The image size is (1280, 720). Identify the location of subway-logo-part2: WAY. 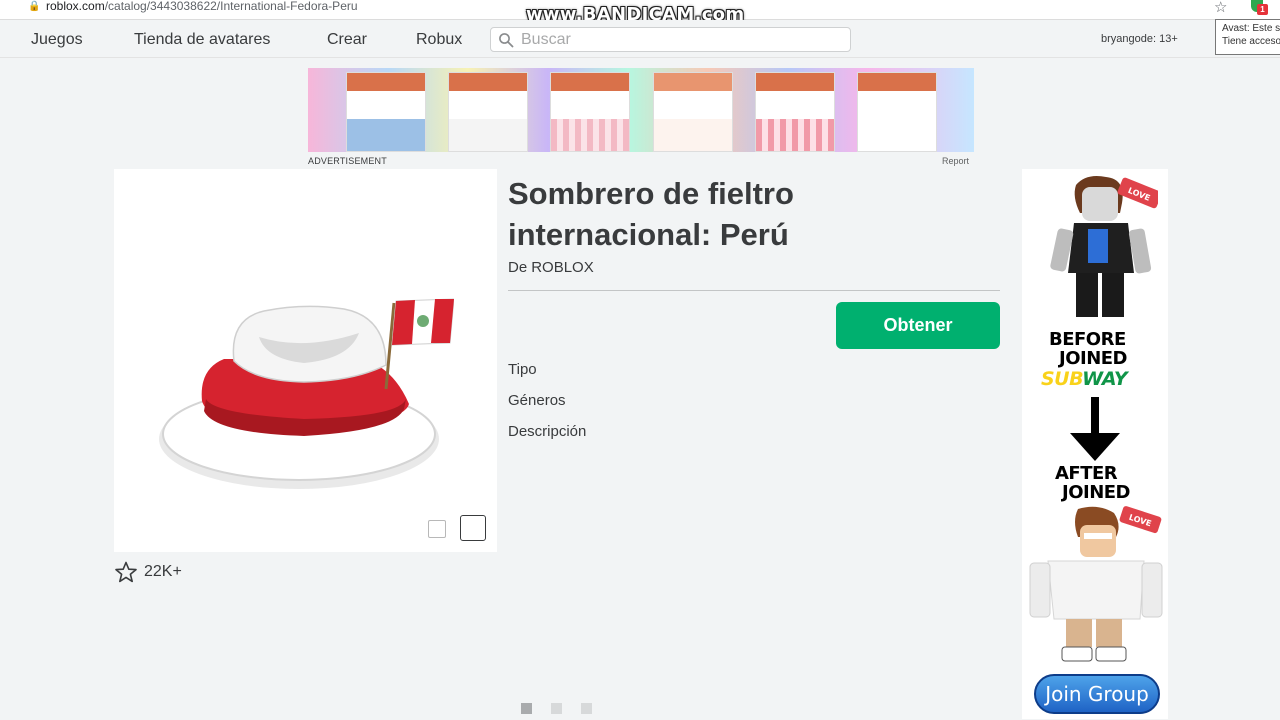
(1105, 379).